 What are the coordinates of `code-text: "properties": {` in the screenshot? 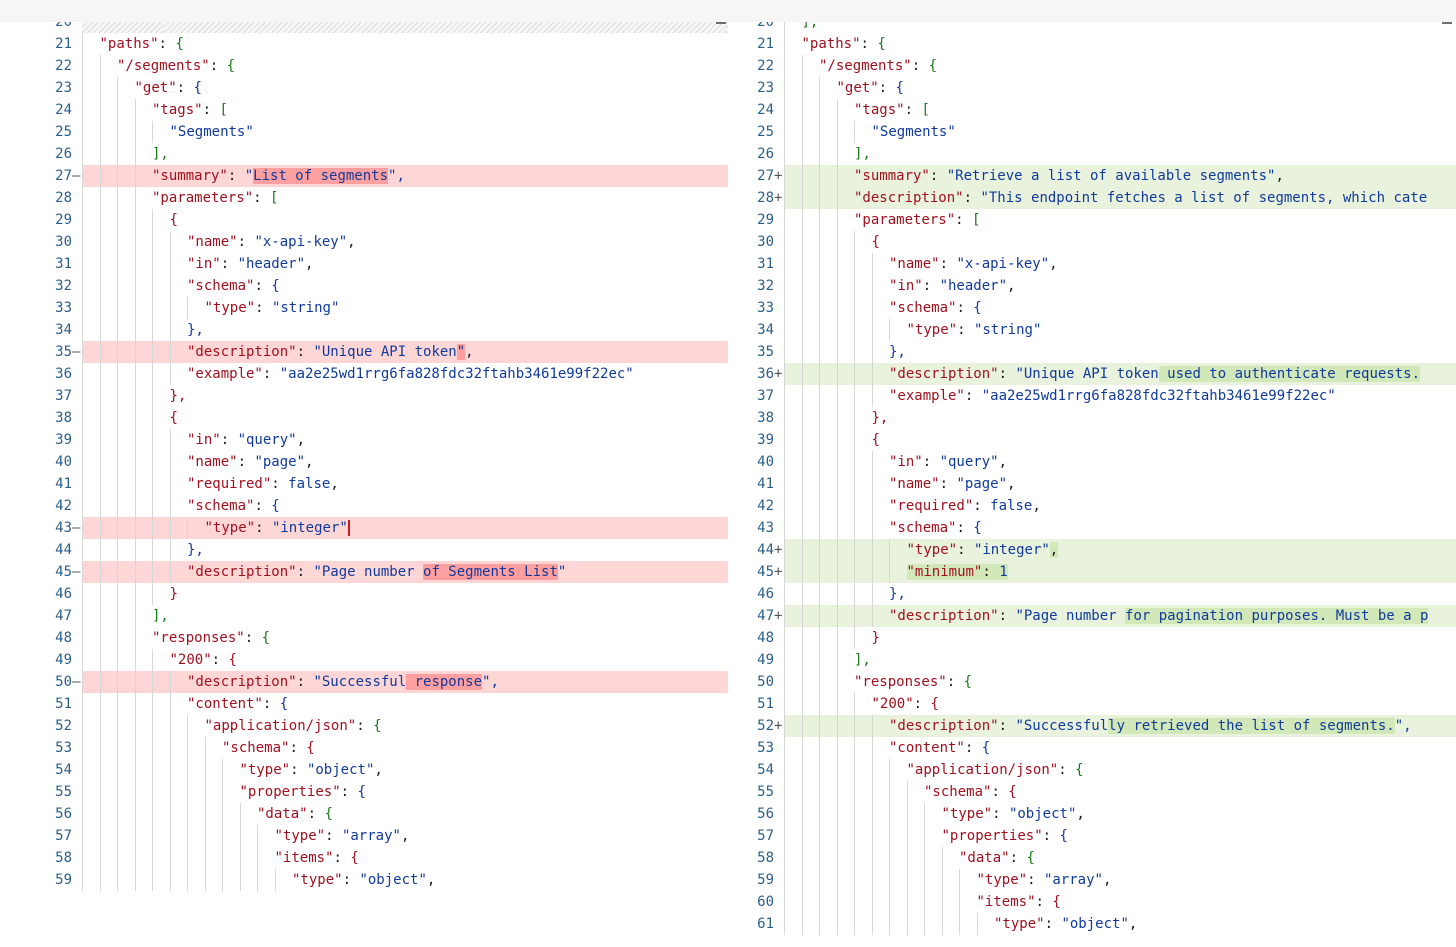 It's located at (926, 836).